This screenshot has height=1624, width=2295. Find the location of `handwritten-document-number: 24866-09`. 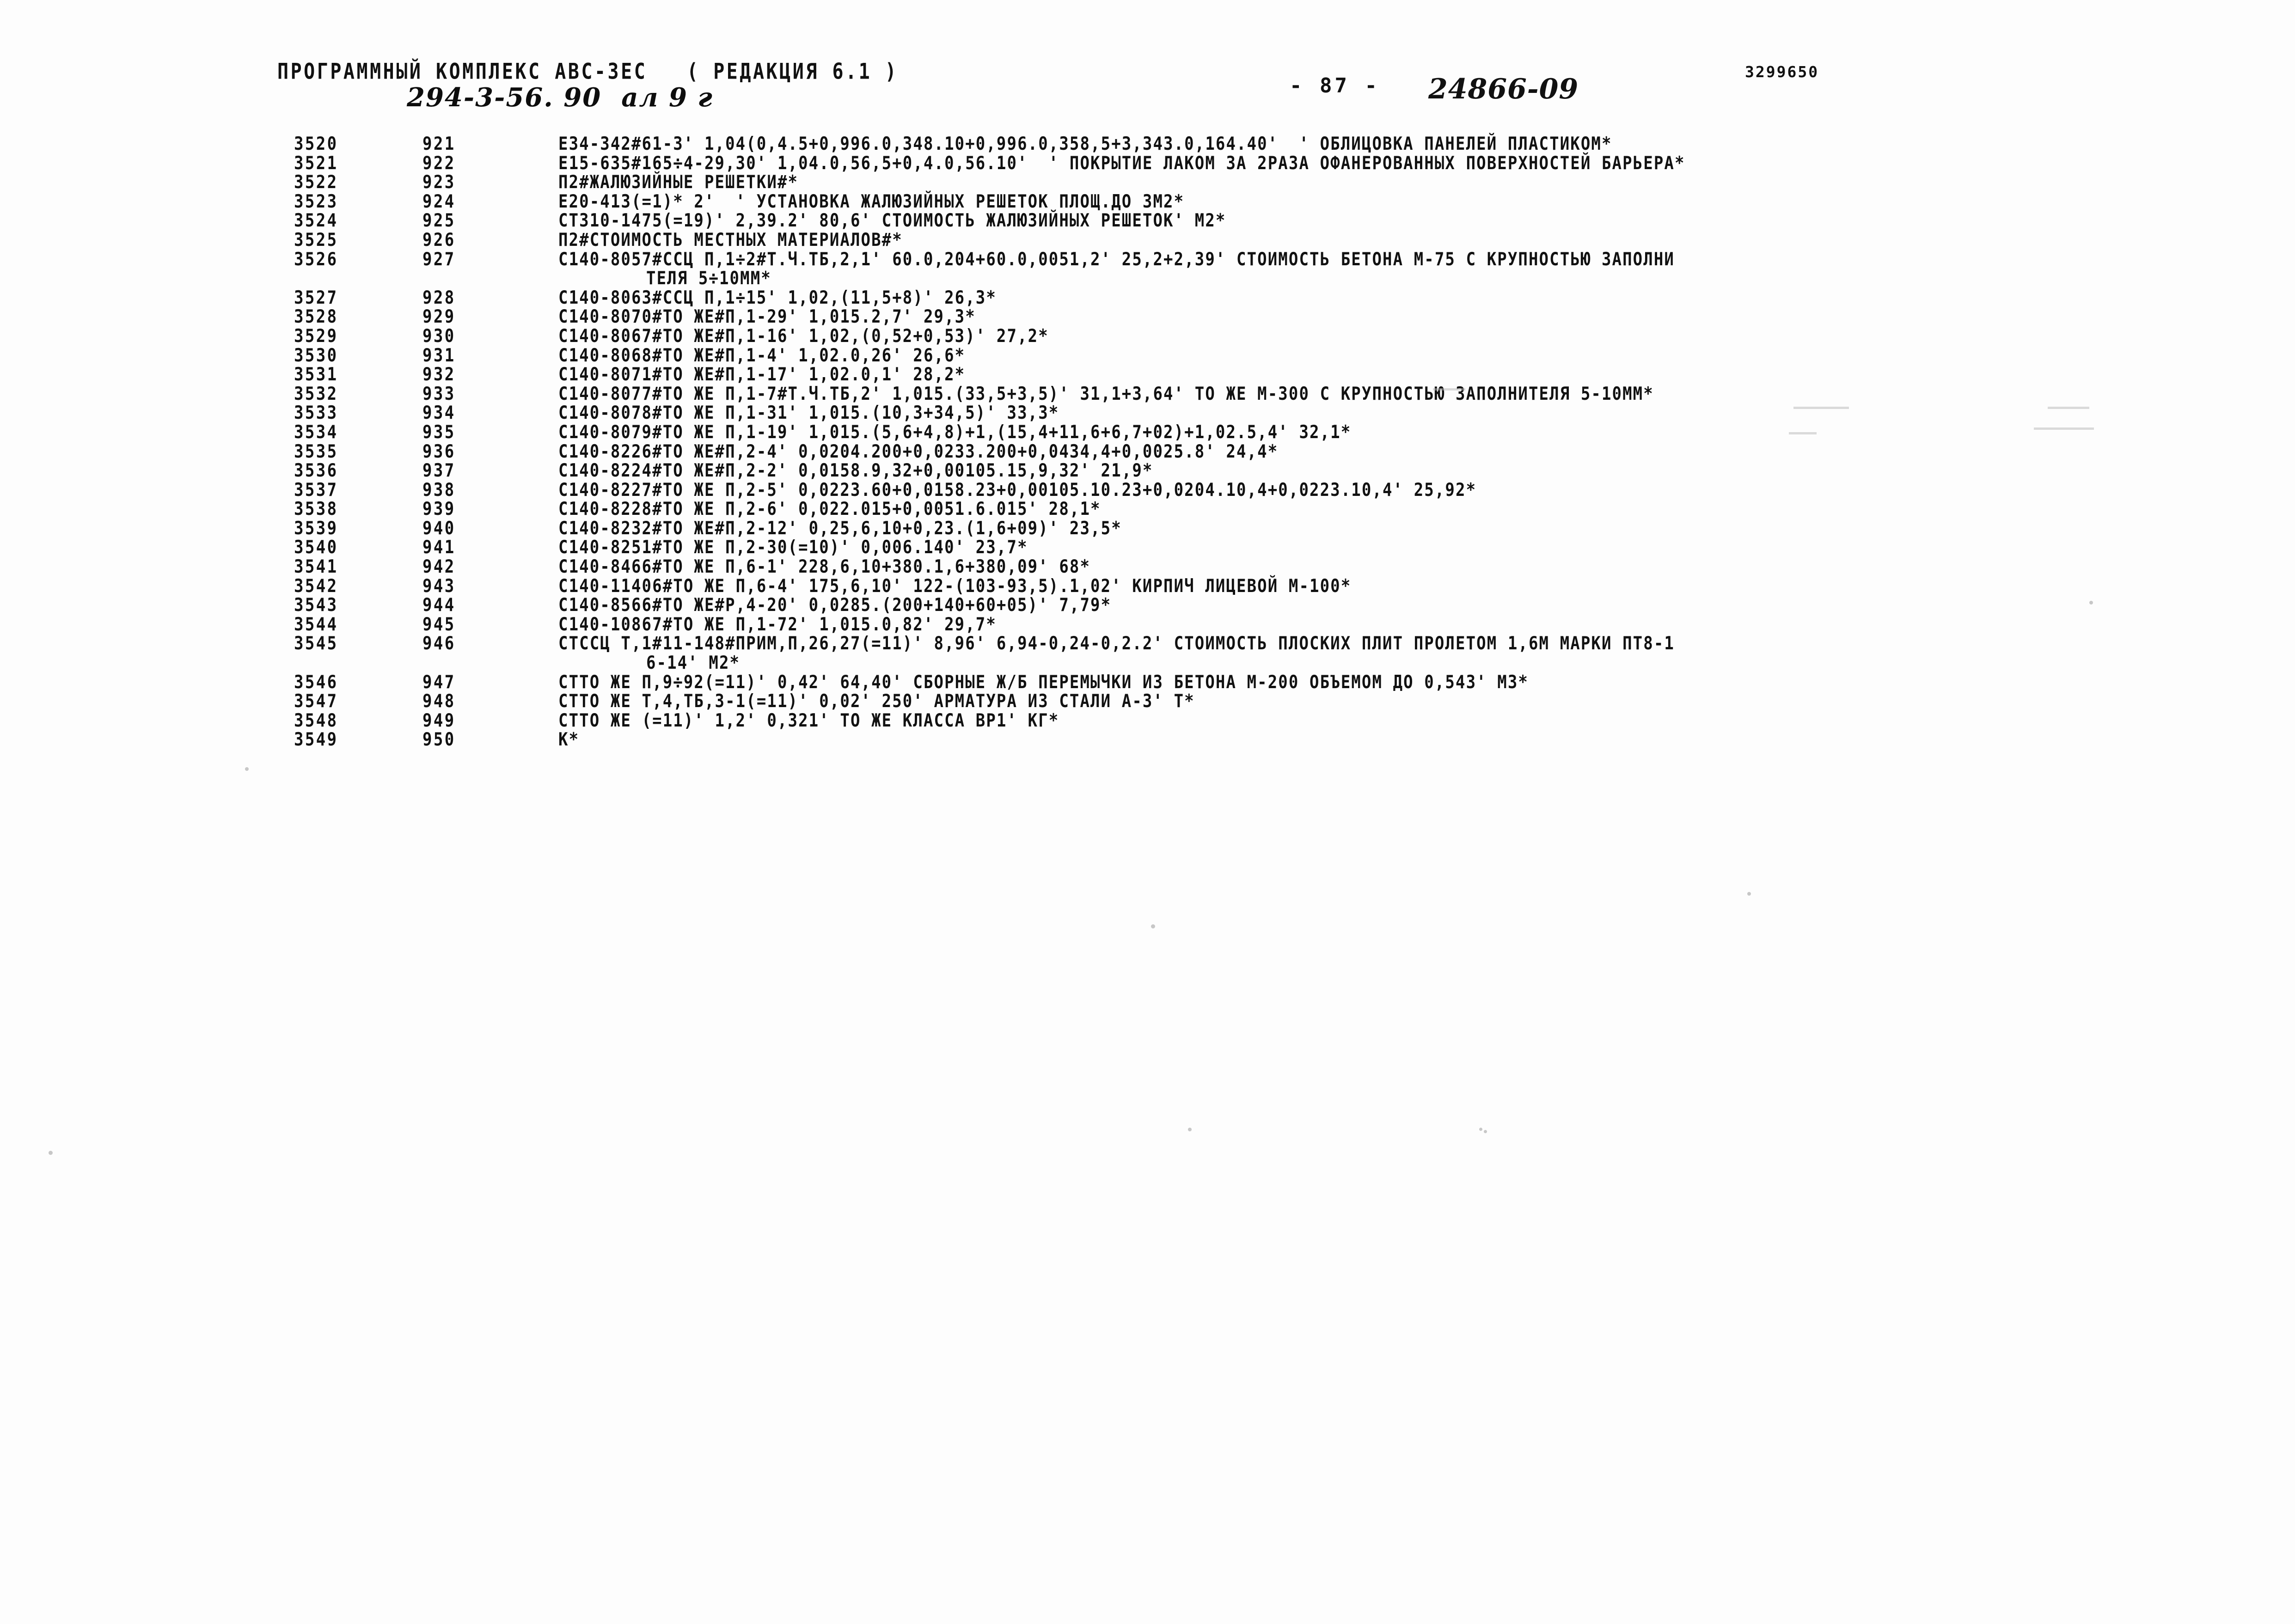

handwritten-document-number: 24866-09 is located at coordinates (1503, 89).